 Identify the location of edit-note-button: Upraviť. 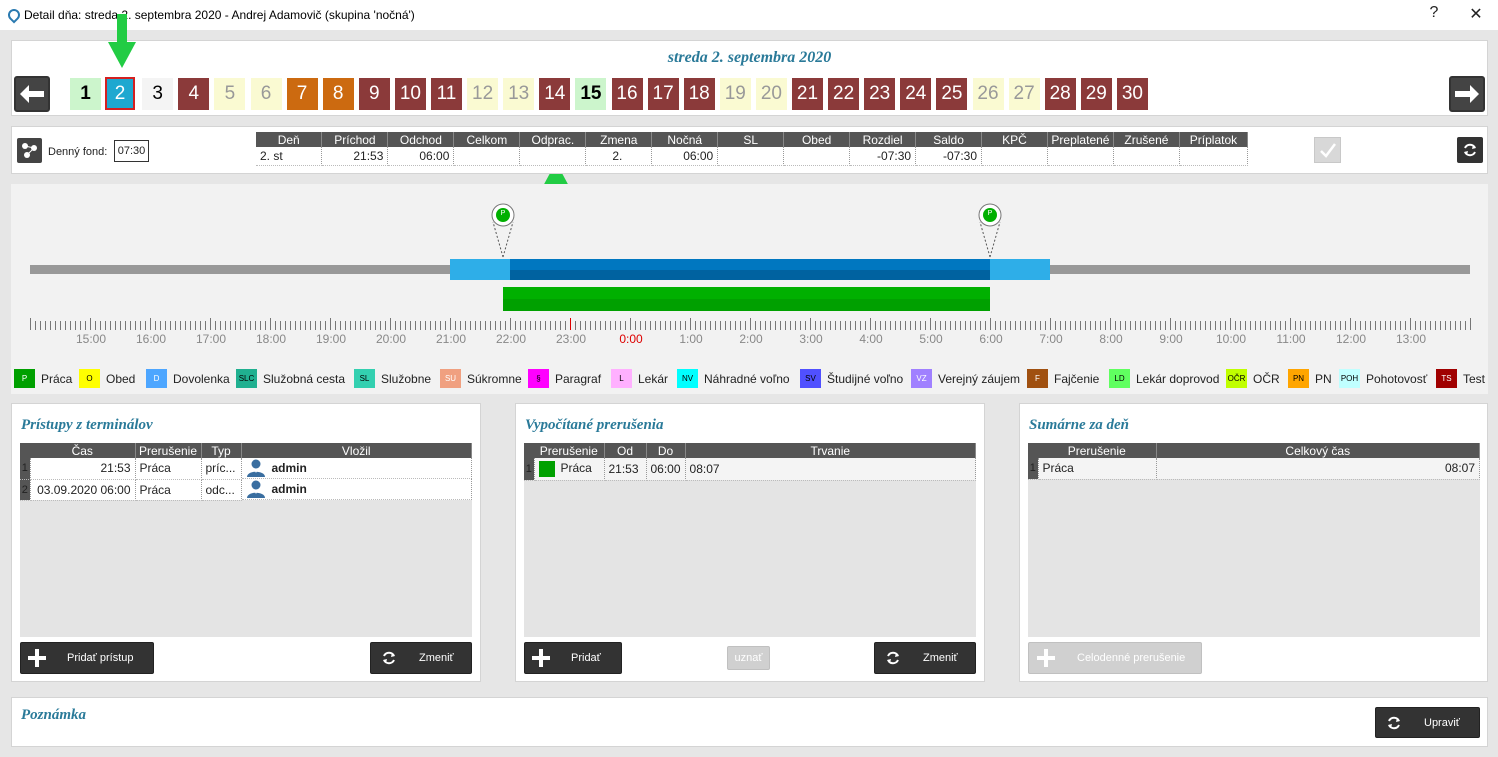
(1427, 722).